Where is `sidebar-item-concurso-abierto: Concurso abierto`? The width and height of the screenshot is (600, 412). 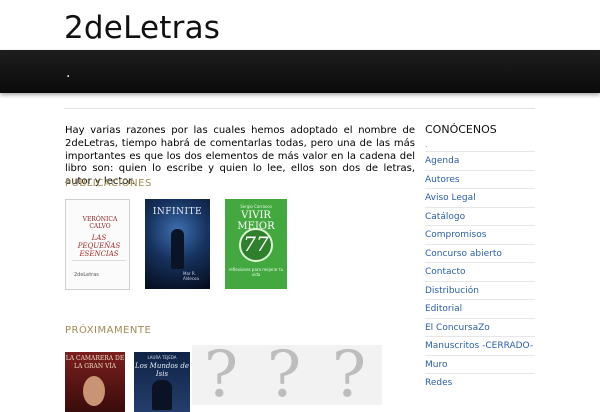 sidebar-item-concurso-abierto: Concurso abierto is located at coordinates (480, 253).